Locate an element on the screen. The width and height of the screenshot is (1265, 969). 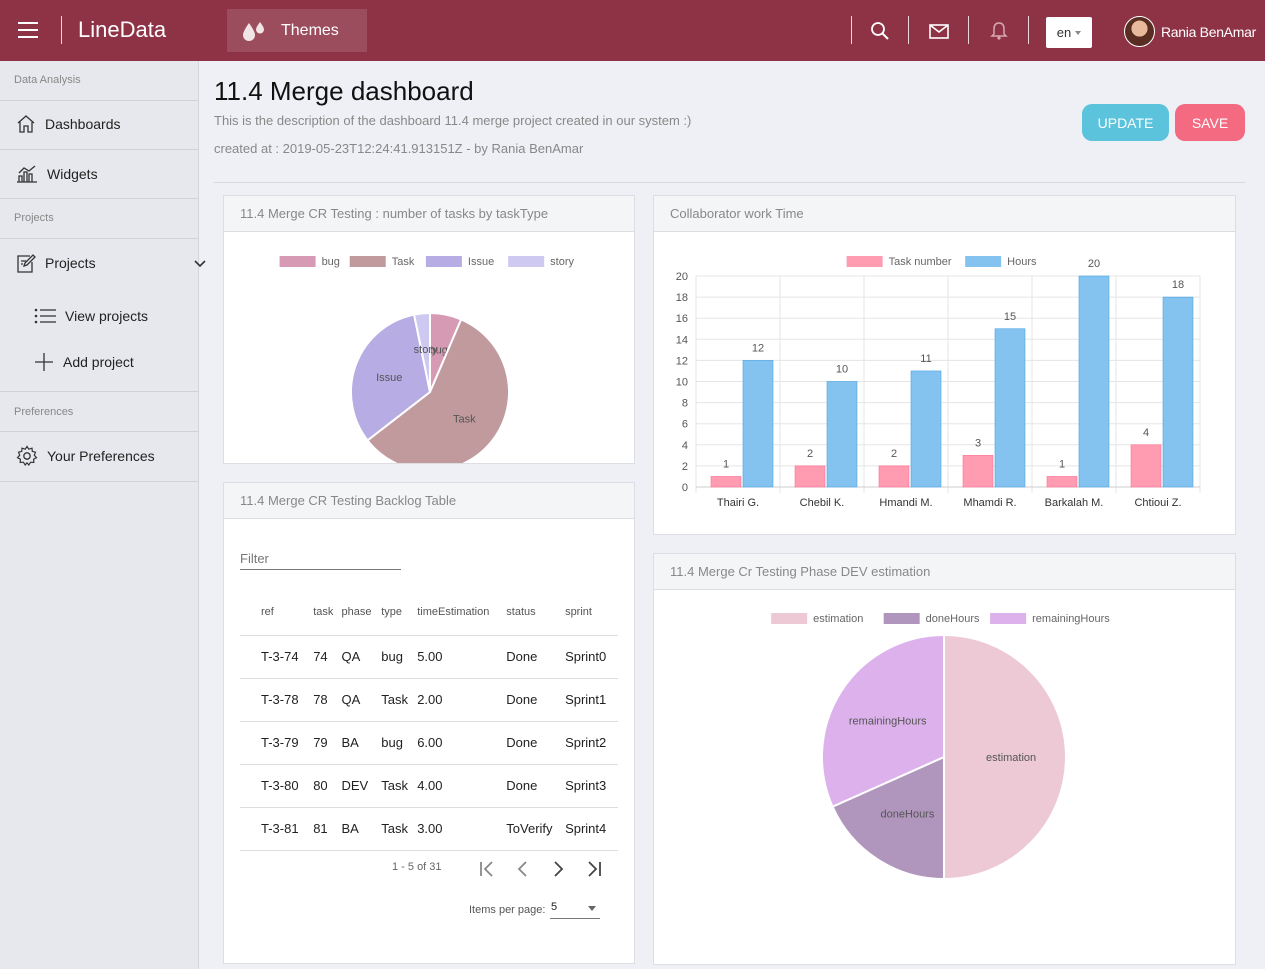
sidebar-item-label: Your Preferences is located at coordinates (101, 456).